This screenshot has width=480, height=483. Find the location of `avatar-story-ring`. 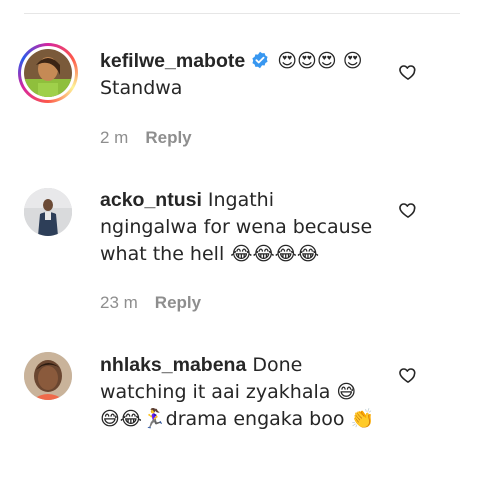

avatar-story-ring is located at coordinates (48, 73).